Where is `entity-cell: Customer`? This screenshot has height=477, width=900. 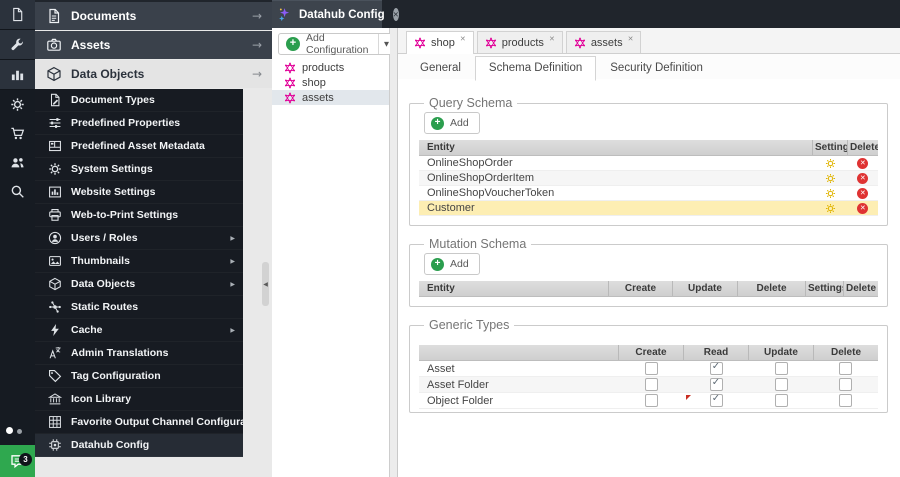
entity-cell: Customer is located at coordinates (616, 208).